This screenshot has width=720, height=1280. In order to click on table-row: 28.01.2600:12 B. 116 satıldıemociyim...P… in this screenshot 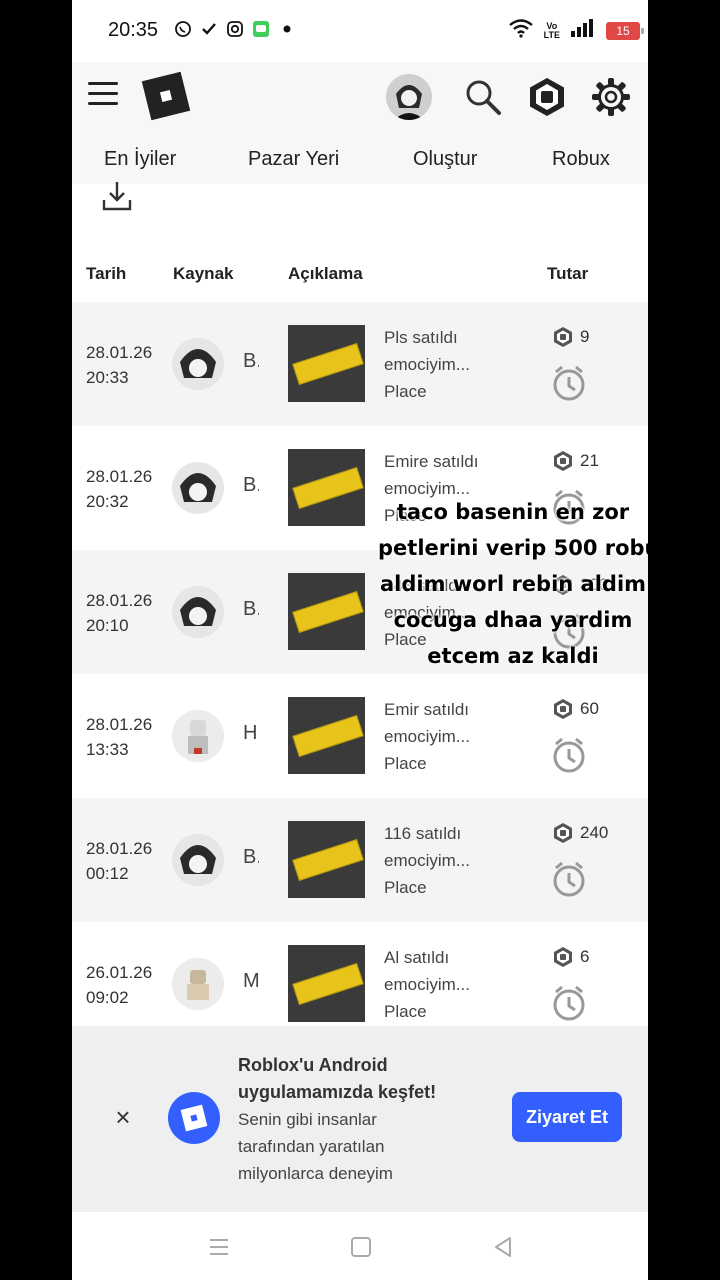, I will do `click(360, 860)`.